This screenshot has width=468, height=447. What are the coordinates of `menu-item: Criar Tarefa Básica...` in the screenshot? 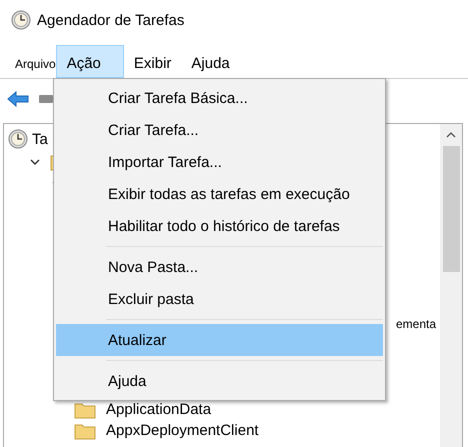 It's located at (219, 98).